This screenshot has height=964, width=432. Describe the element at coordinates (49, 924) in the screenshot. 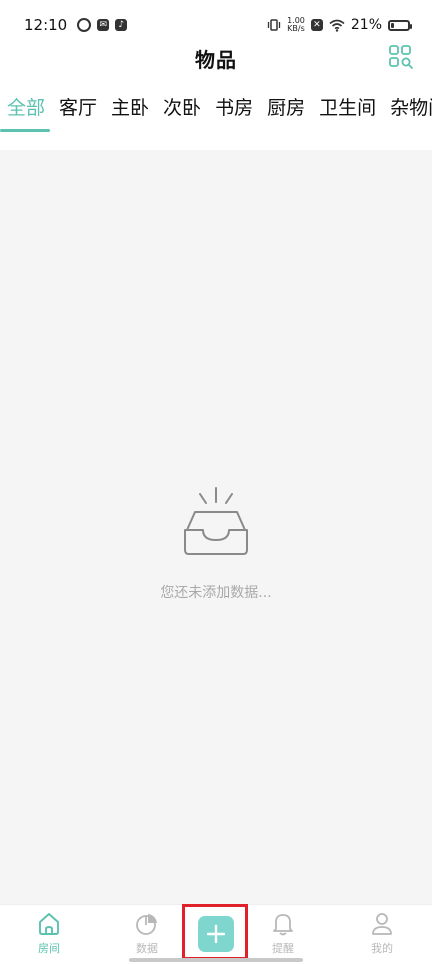

I see `home-icon` at that location.